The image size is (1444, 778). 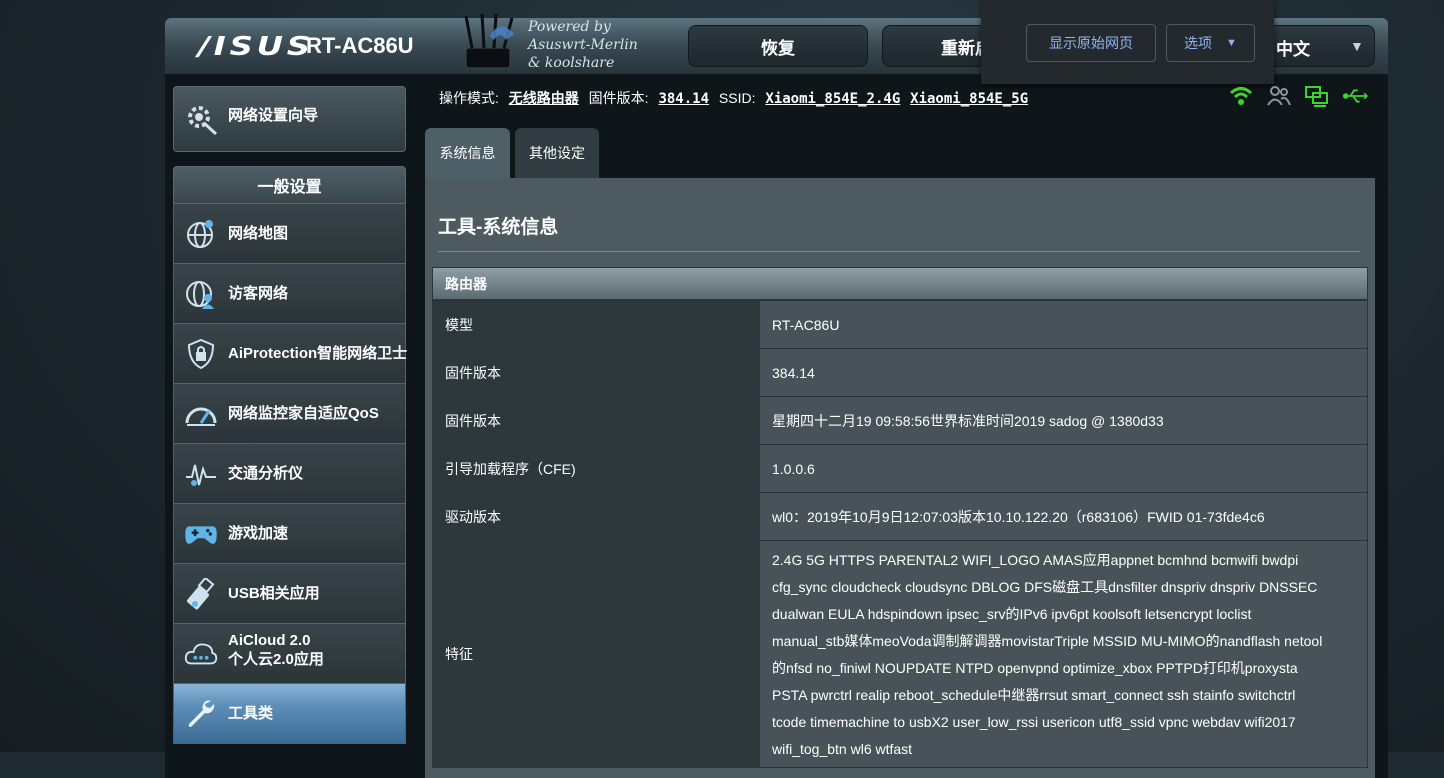 I want to click on asus-logo: /ISUS, so click(x=256, y=47).